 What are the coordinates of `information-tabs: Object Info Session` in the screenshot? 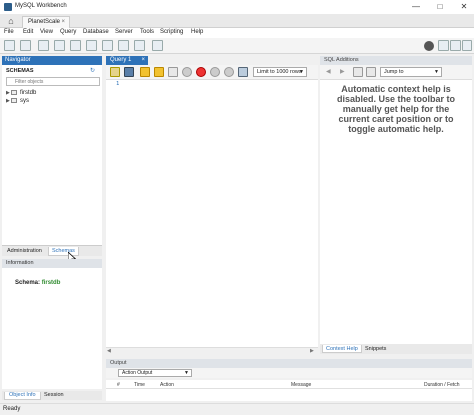 It's located at (52, 395).